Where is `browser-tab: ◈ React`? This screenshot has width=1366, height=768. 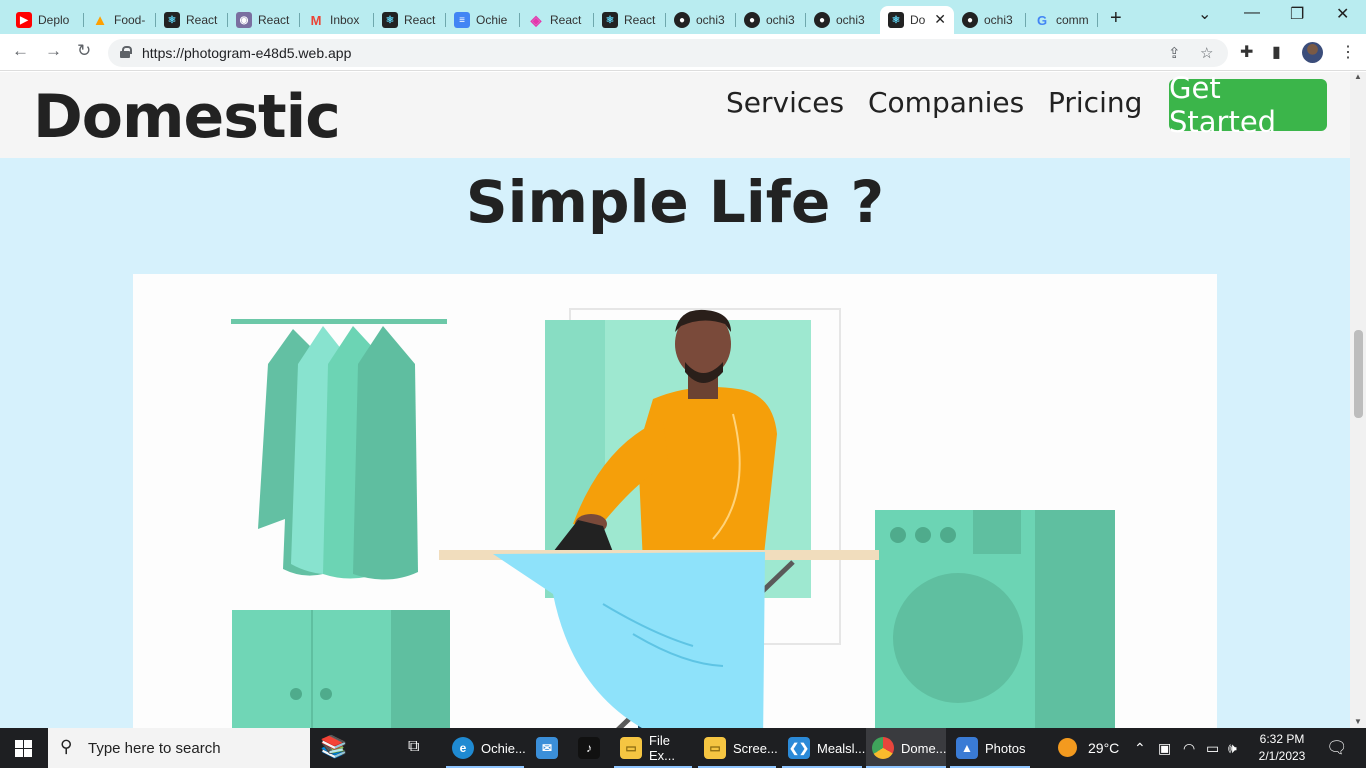 browser-tab: ◈ React is located at coordinates (557, 20).